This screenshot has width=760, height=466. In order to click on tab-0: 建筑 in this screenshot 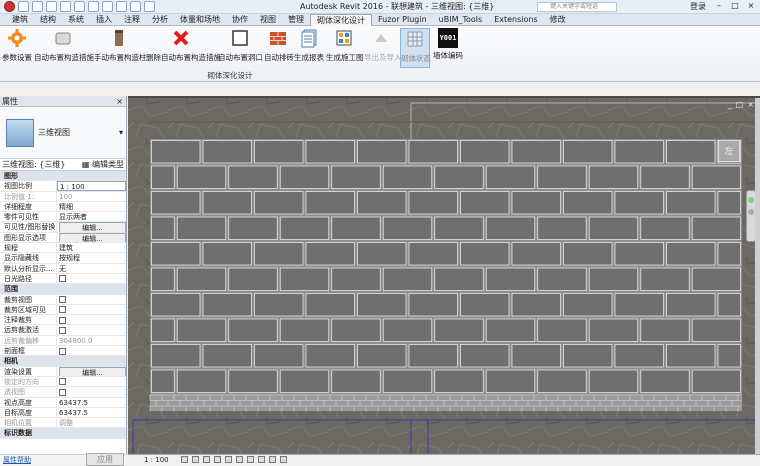, I will do `click(20, 20)`.